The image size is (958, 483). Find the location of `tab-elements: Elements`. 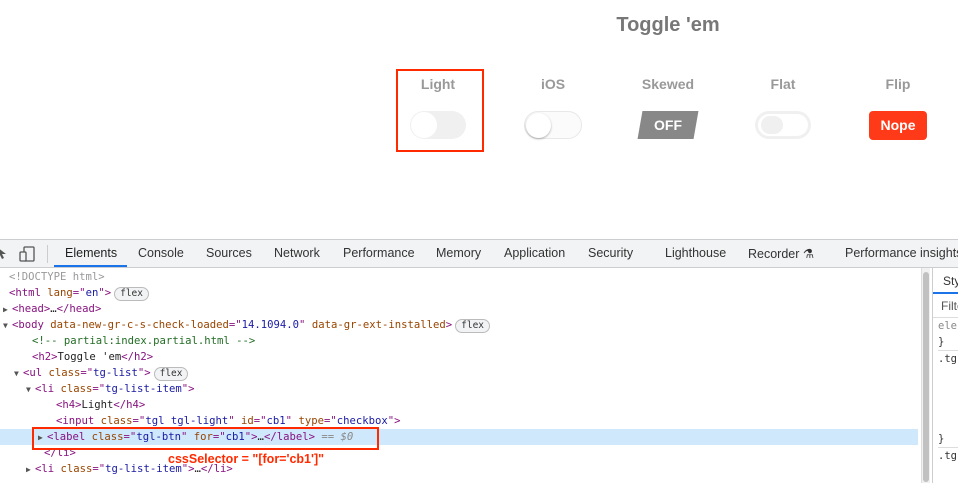

tab-elements: Elements is located at coordinates (91, 253).